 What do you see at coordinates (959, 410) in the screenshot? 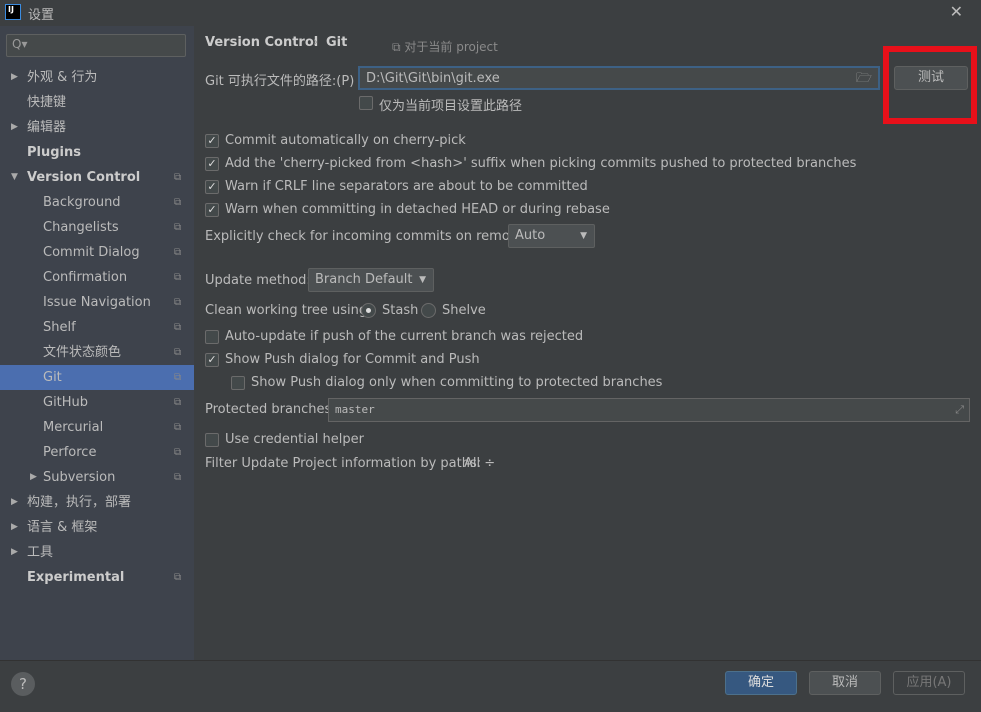
I see `expand-icon: ⤢` at bounding box center [959, 410].